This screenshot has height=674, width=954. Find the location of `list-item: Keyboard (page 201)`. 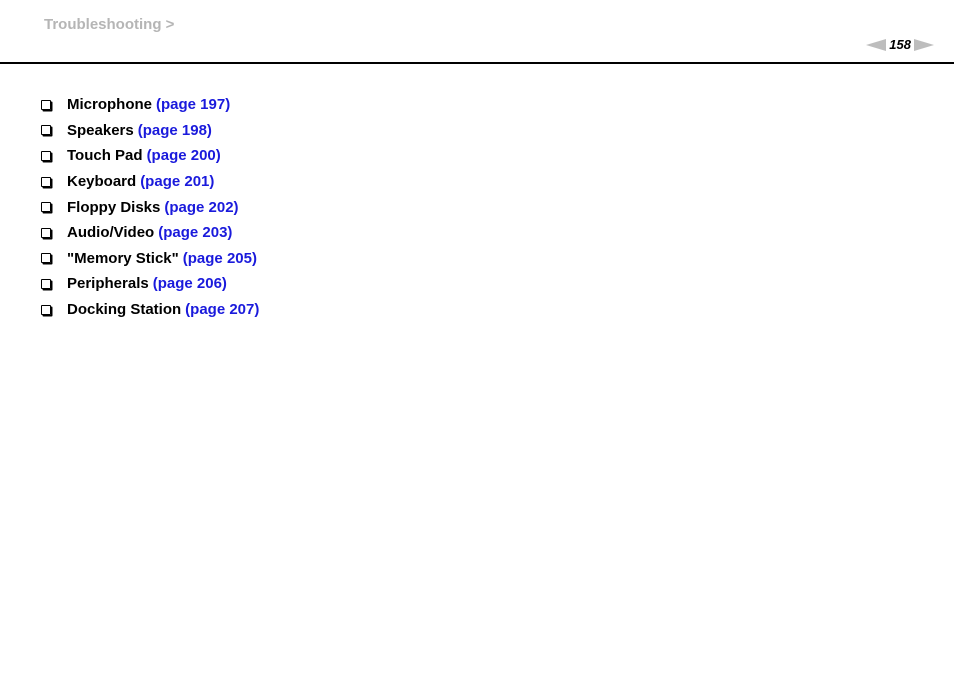

list-item: Keyboard (page 201) is located at coordinates (149, 182).